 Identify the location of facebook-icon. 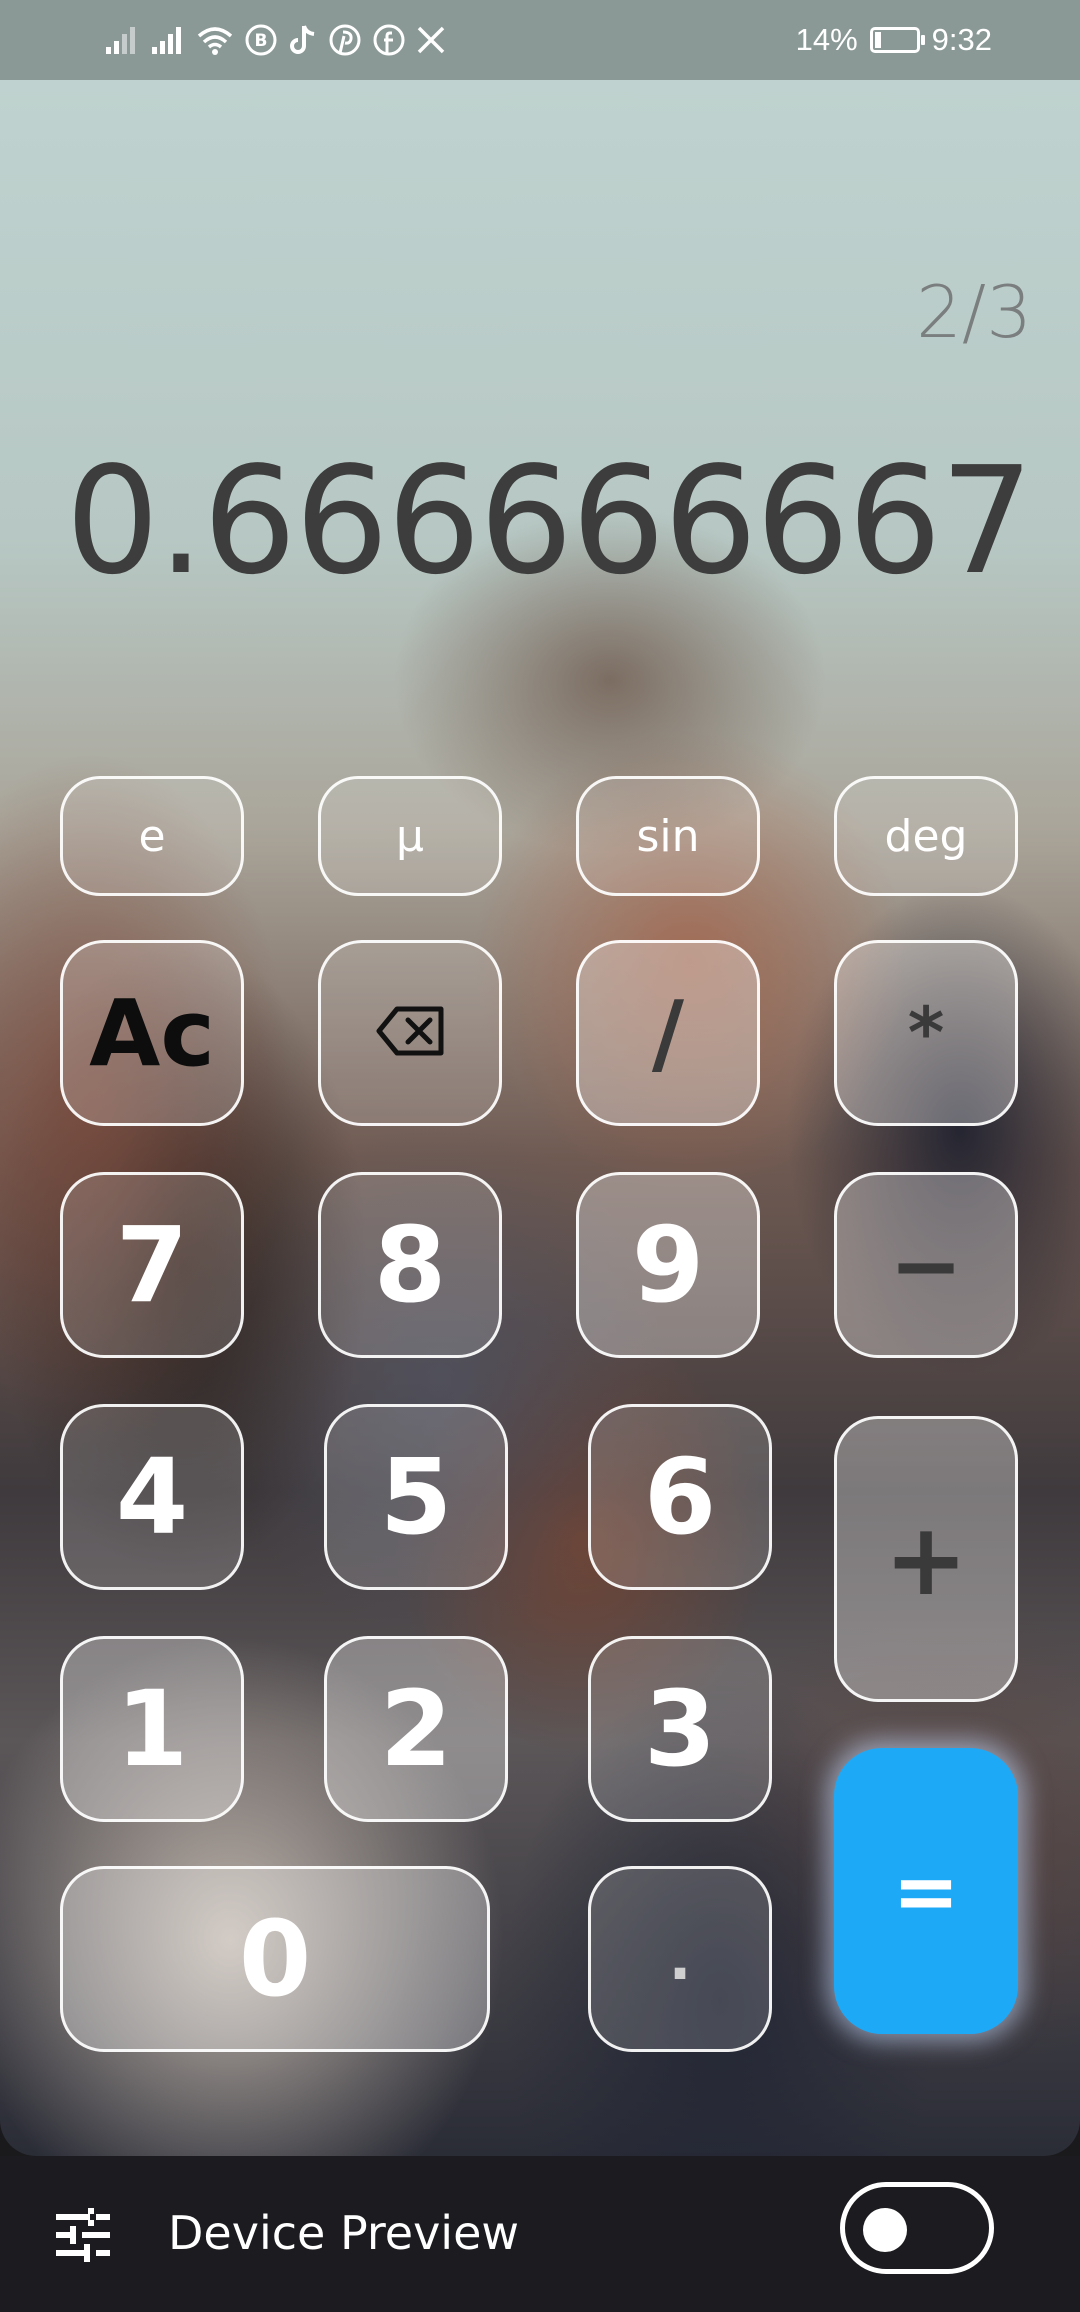
(389, 40).